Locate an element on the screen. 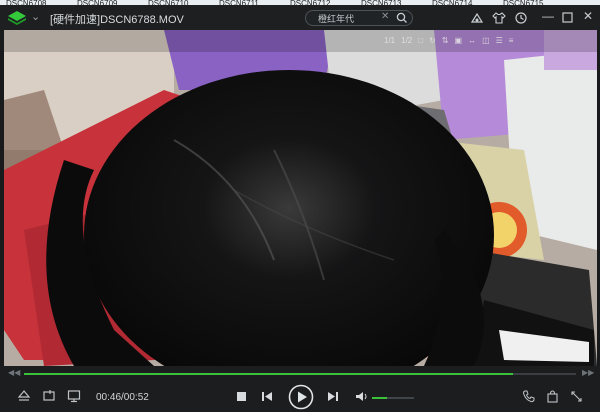 Image resolution: width=600 pixels, height=412 pixels. volume-slider is located at coordinates (393, 398).